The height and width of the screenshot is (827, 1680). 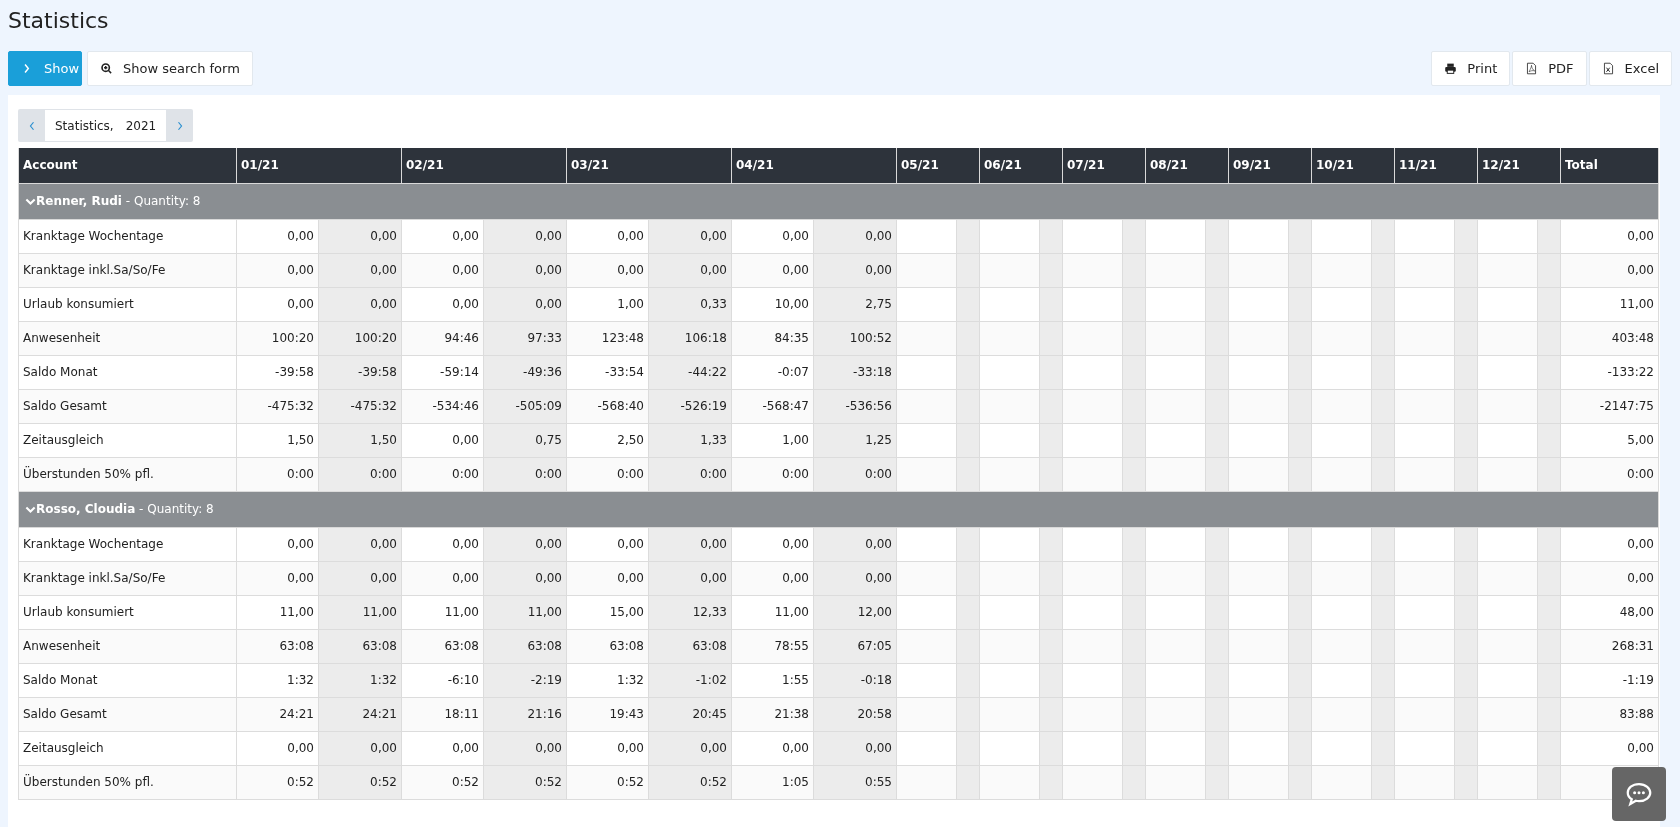 I want to click on table-cell: -44:22, so click(x=690, y=372).